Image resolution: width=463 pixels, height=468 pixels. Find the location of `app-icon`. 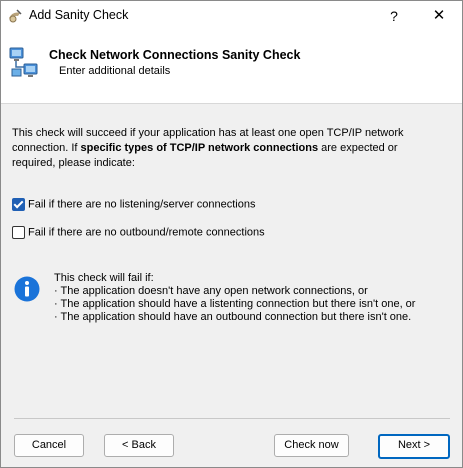

app-icon is located at coordinates (15, 16).